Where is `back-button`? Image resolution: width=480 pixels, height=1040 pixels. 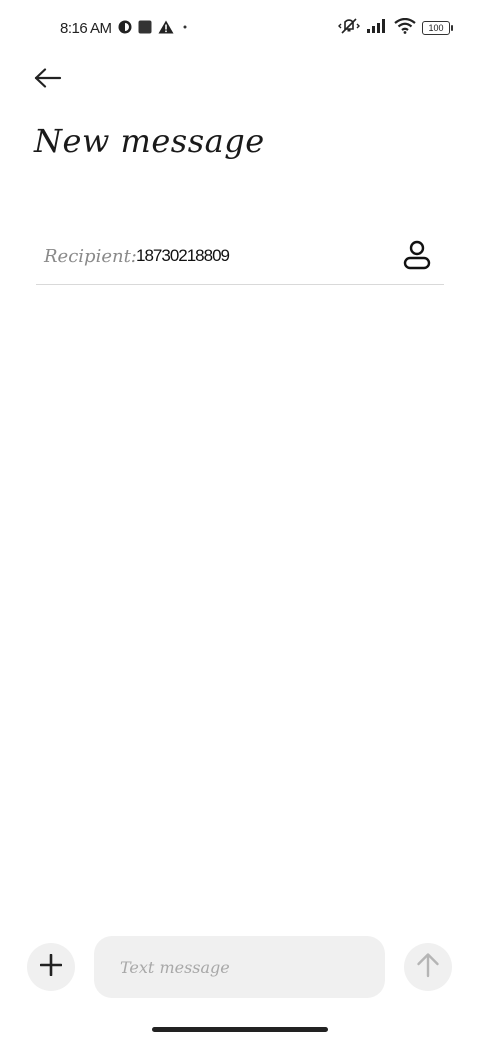 back-button is located at coordinates (48, 80).